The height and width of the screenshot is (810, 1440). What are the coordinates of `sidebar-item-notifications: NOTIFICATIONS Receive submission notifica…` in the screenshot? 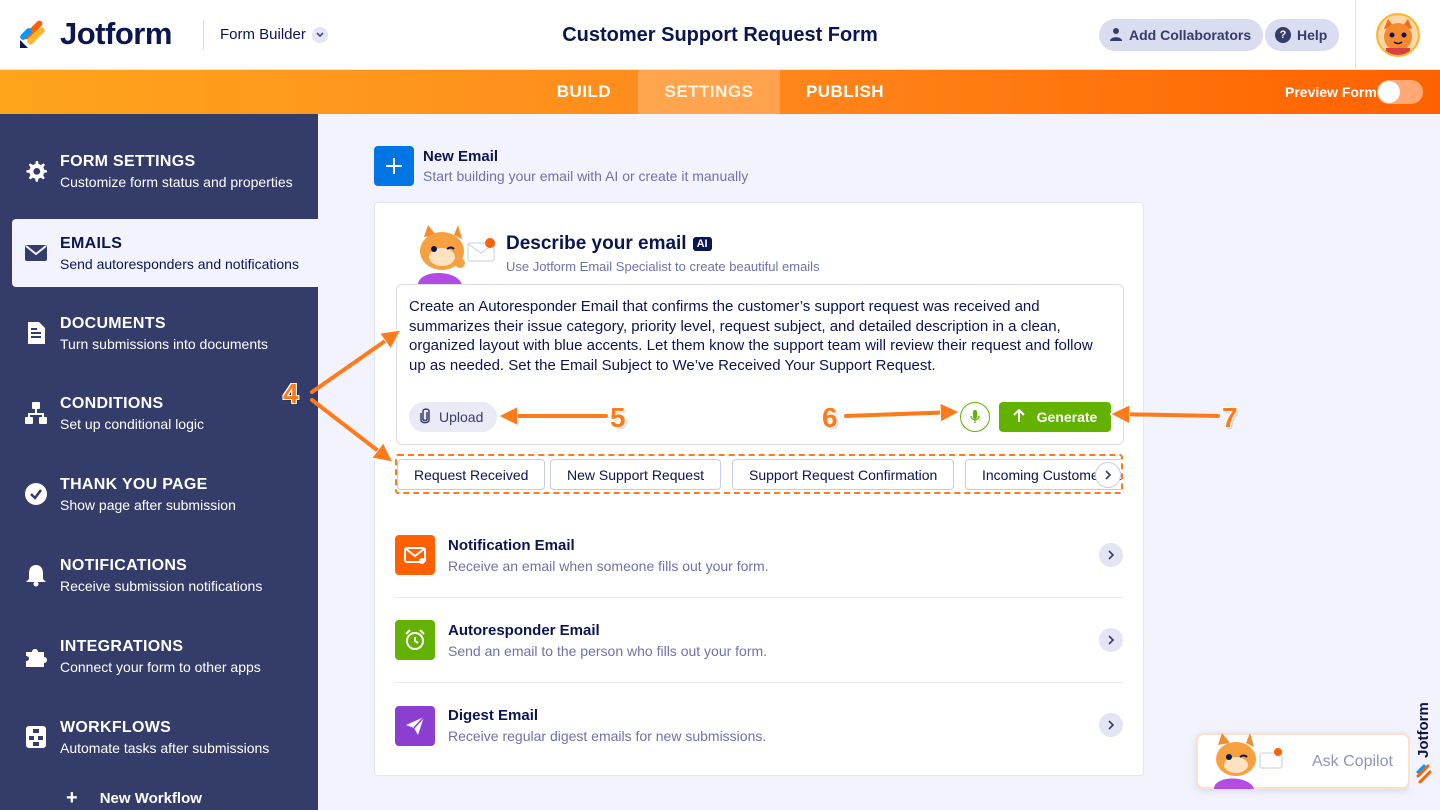 It's located at (165, 575).